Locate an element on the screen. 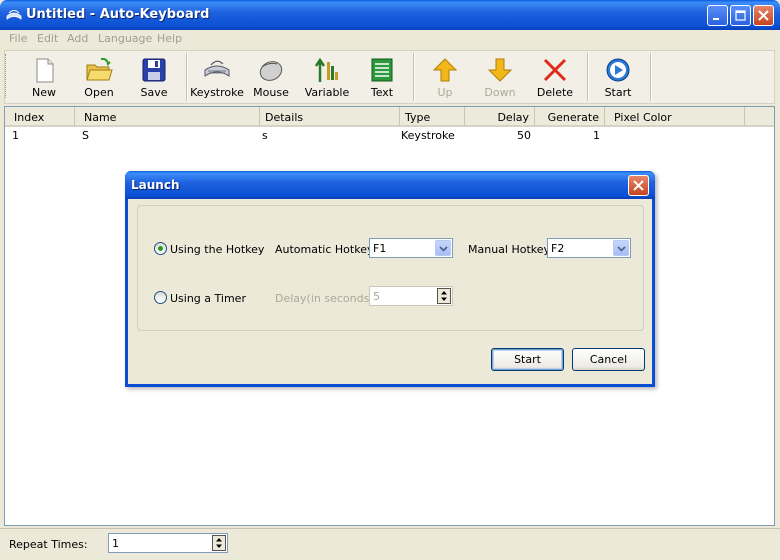 The width and height of the screenshot is (780, 560). text-button: Text is located at coordinates (382, 77).